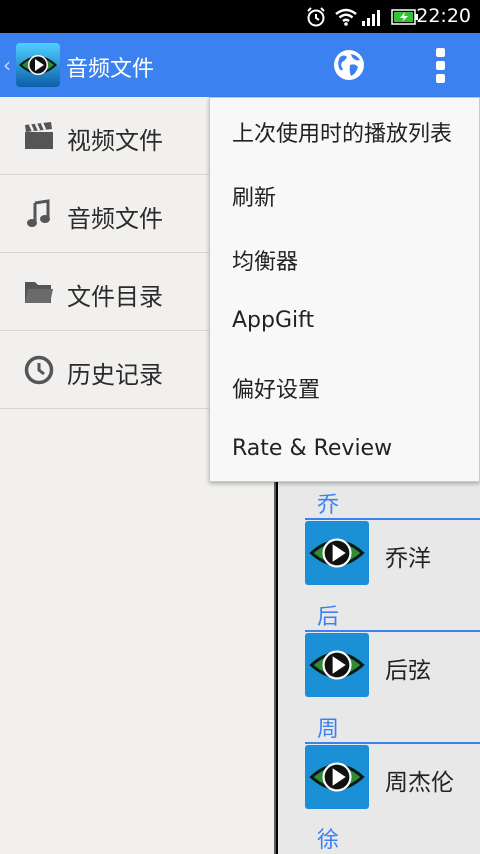 The height and width of the screenshot is (854, 480). Describe the element at coordinates (443, 16) in the screenshot. I see `clock-time: 22:20` at that location.